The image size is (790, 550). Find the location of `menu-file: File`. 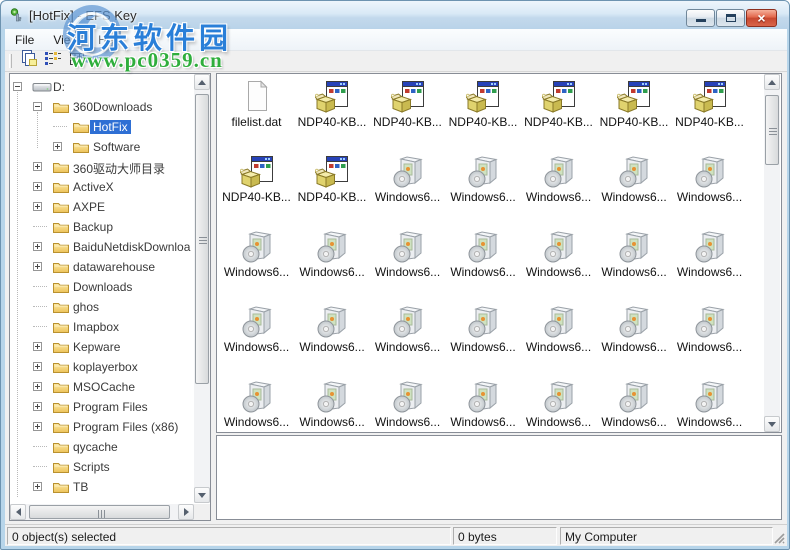

menu-file: File is located at coordinates (24, 40).